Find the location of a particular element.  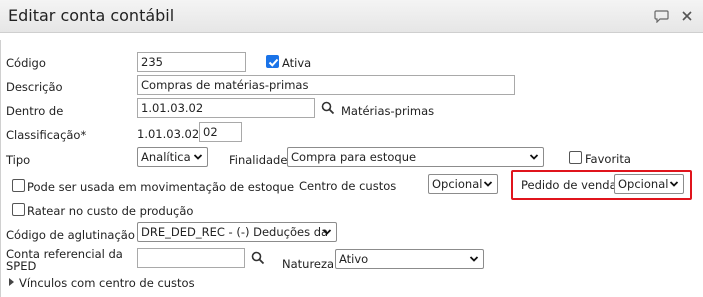

classificacao-prefix: 1.01.03.02. is located at coordinates (170, 134).